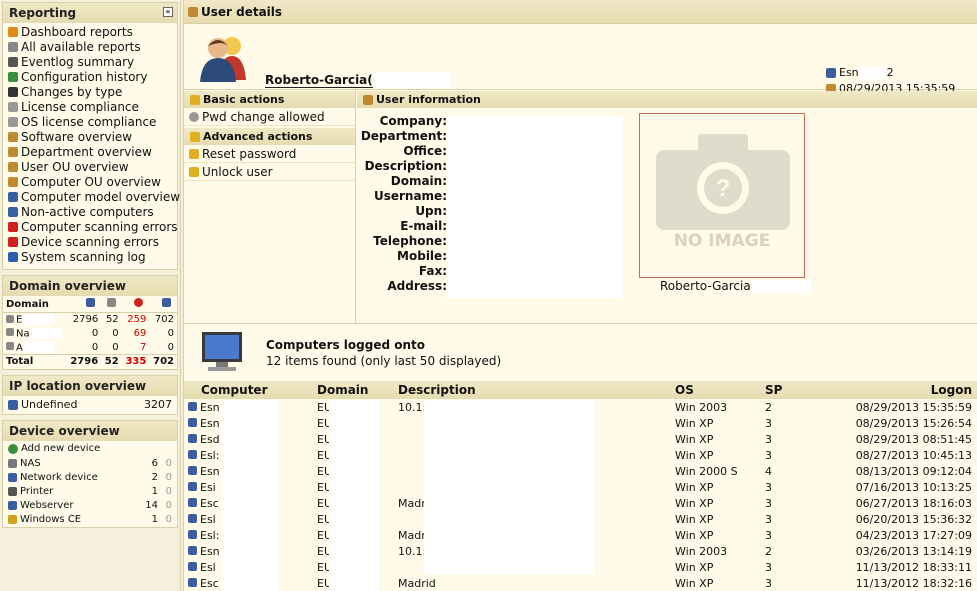 Image resolution: width=977 pixels, height=591 pixels. I want to click on computer-name-mask, so click(249, 495).